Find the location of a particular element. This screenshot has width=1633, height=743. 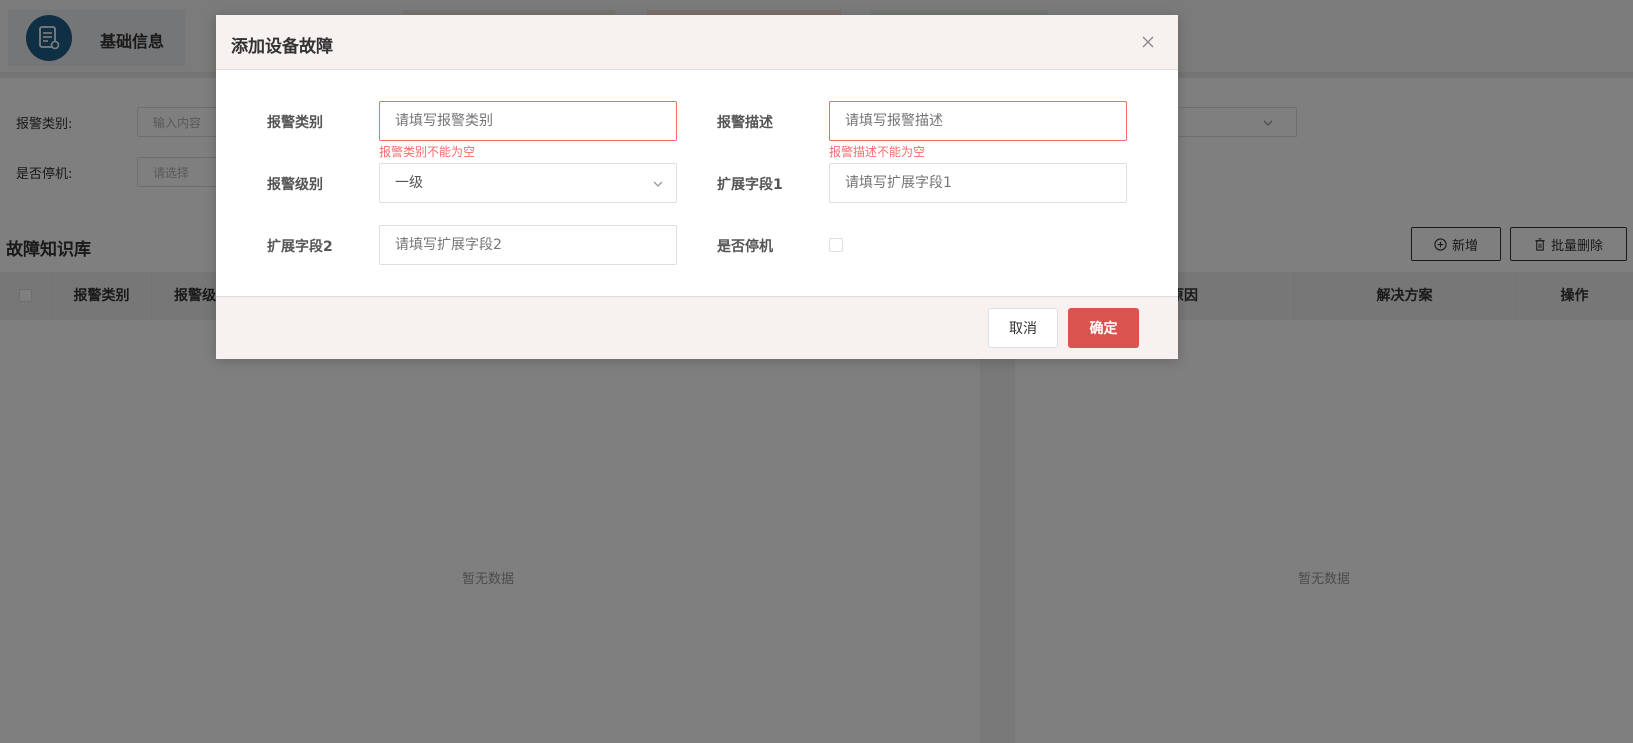

close-icon is located at coordinates (1148, 42).